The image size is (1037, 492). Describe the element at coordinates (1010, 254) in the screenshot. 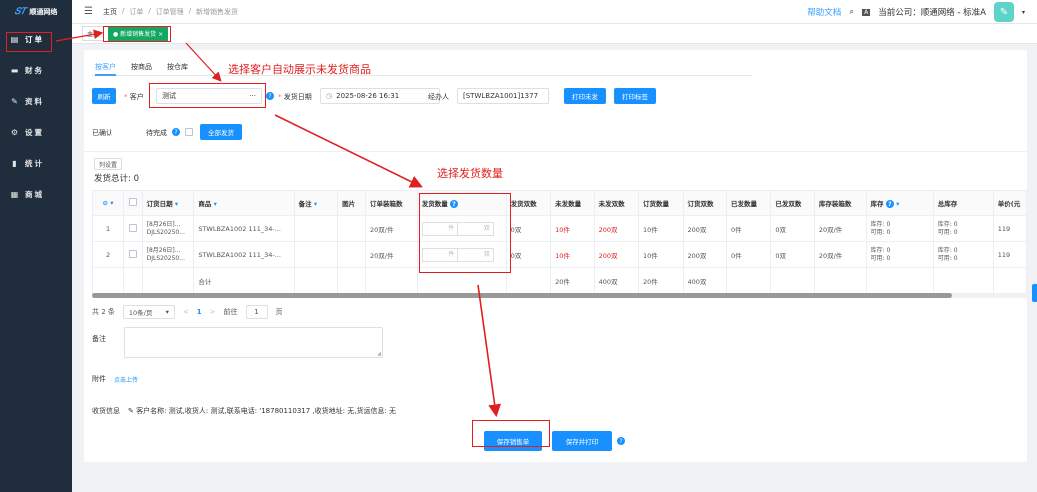

I see `unit-price-cell: 119` at that location.